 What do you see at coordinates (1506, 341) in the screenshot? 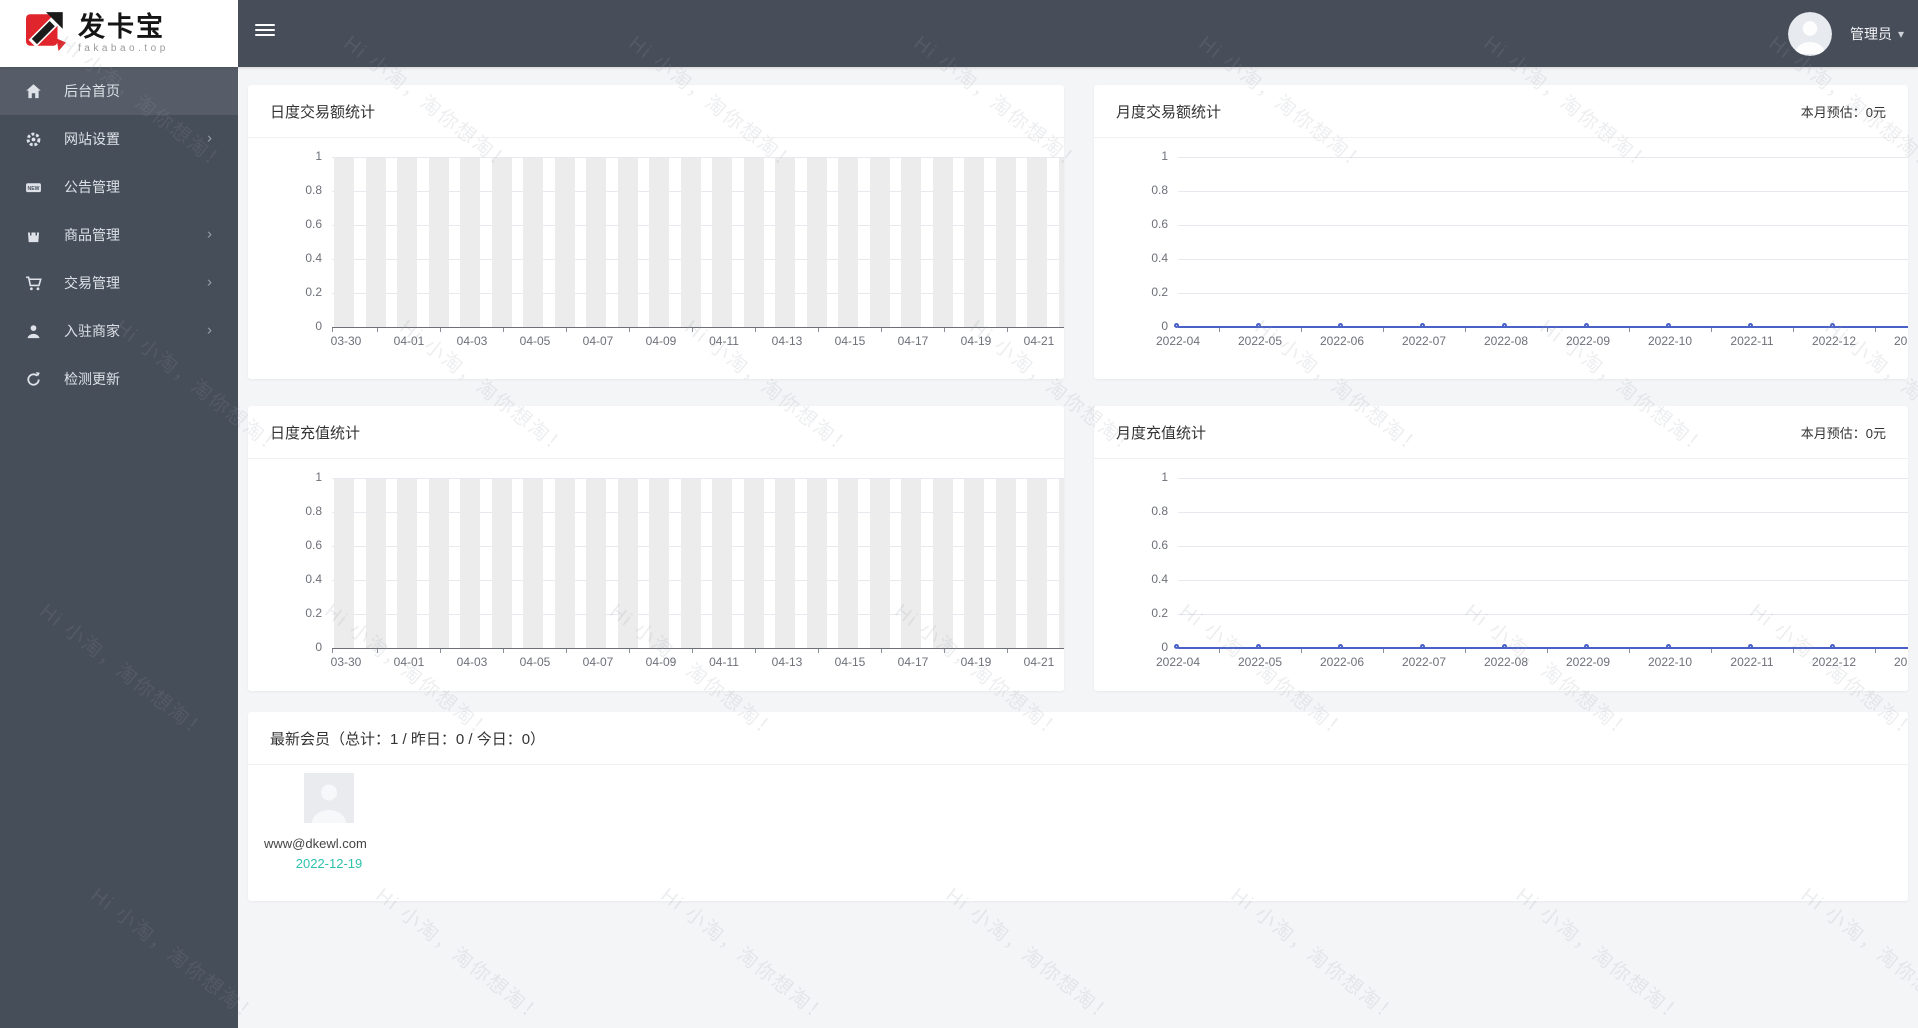
I see `x-axis-label: 2022-08` at bounding box center [1506, 341].